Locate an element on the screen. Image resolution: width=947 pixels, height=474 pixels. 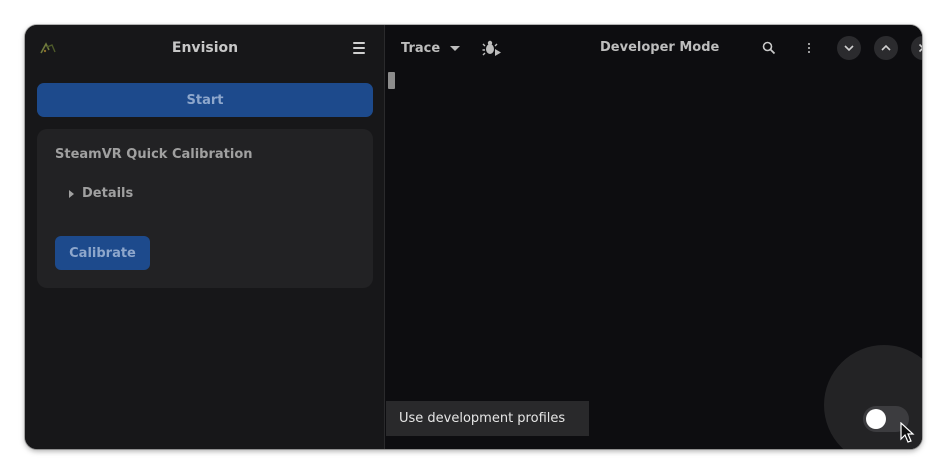
details-label: Details is located at coordinates (108, 193).